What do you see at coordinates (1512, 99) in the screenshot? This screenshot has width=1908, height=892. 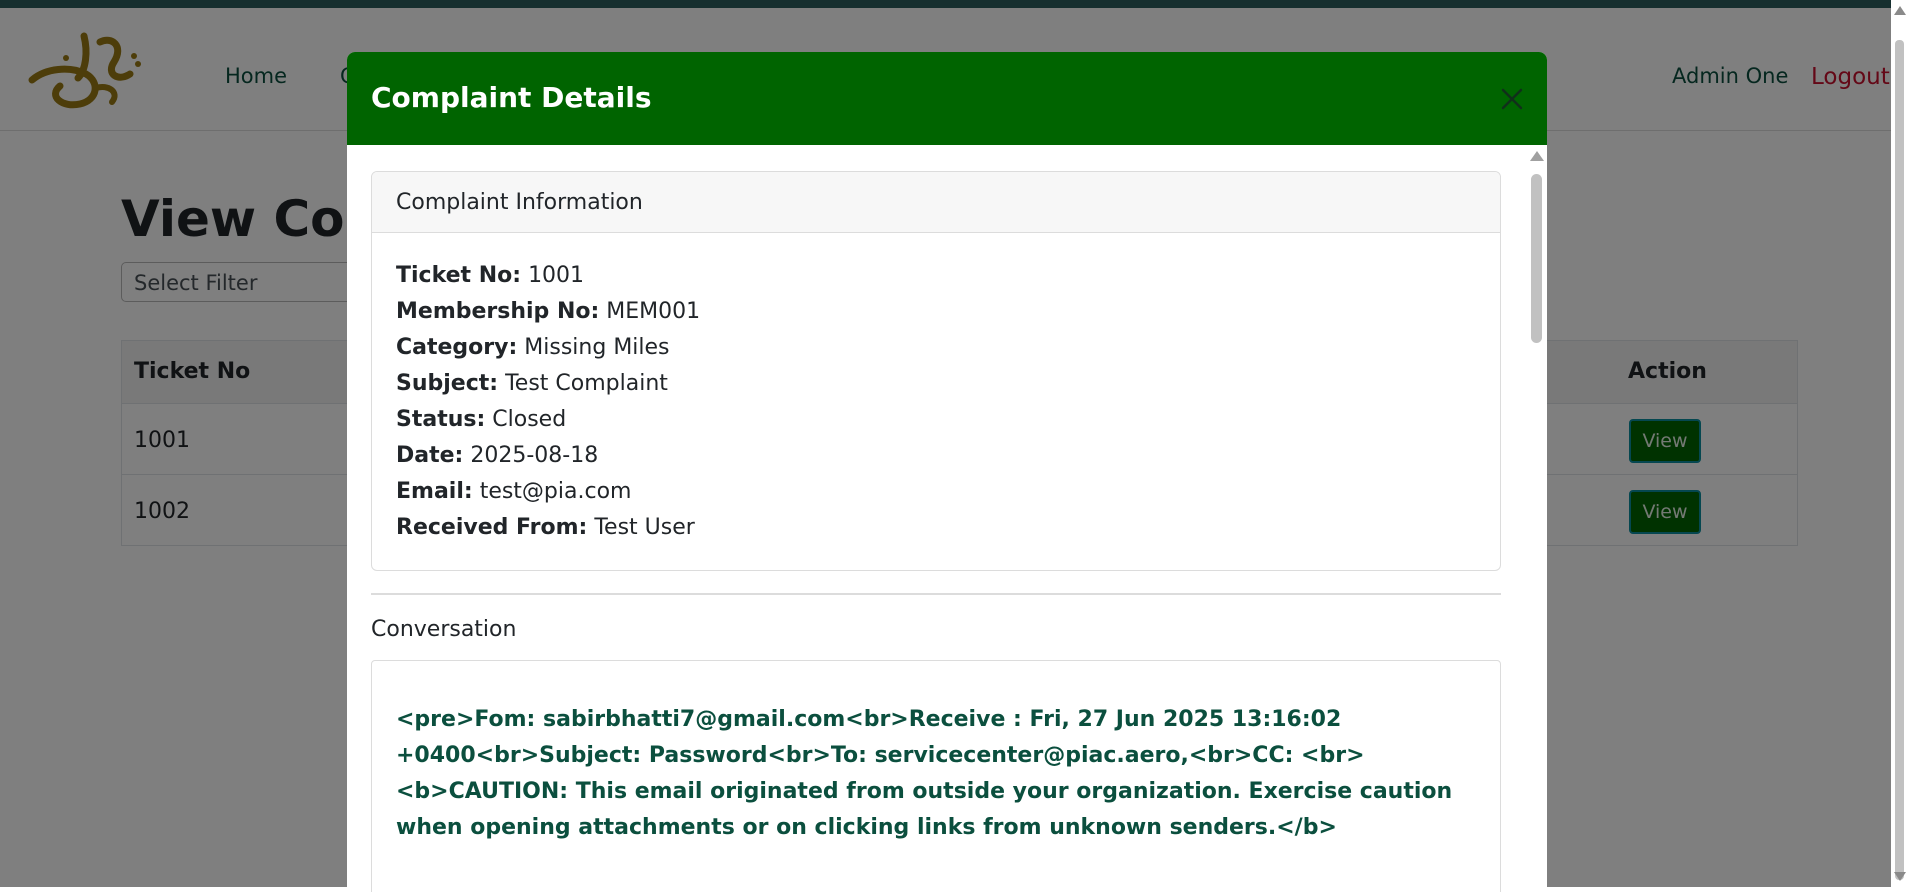 I see `close-icon` at bounding box center [1512, 99].